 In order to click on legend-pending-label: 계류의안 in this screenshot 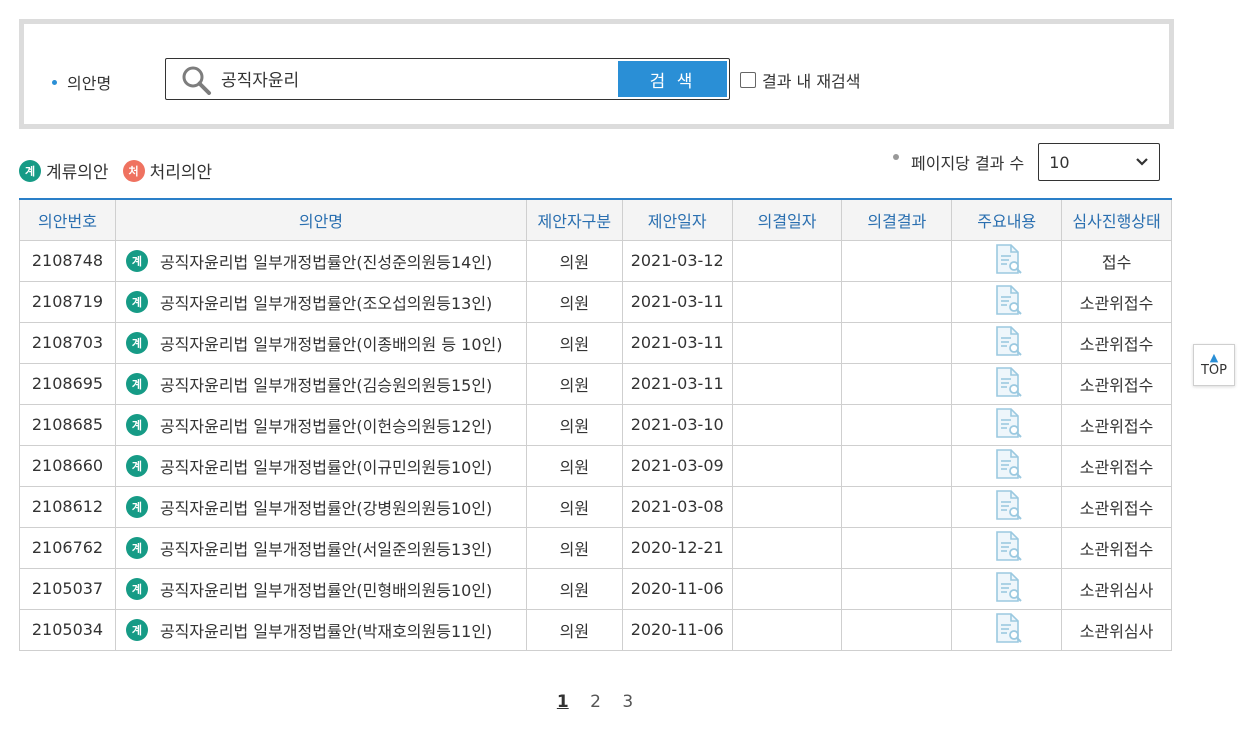, I will do `click(77, 173)`.